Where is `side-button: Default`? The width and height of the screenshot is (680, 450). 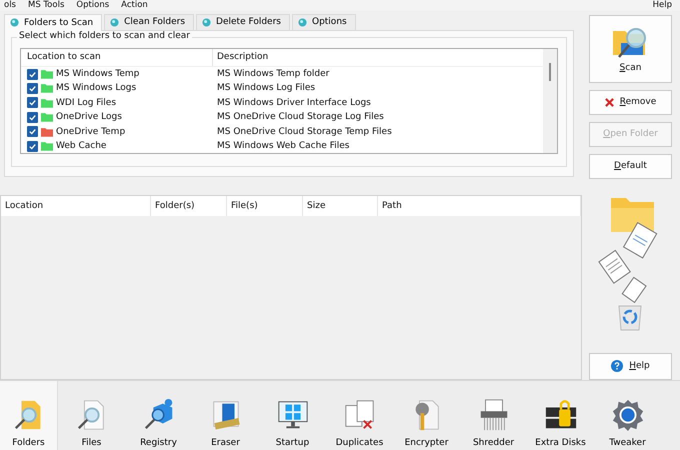 side-button: Default is located at coordinates (630, 166).